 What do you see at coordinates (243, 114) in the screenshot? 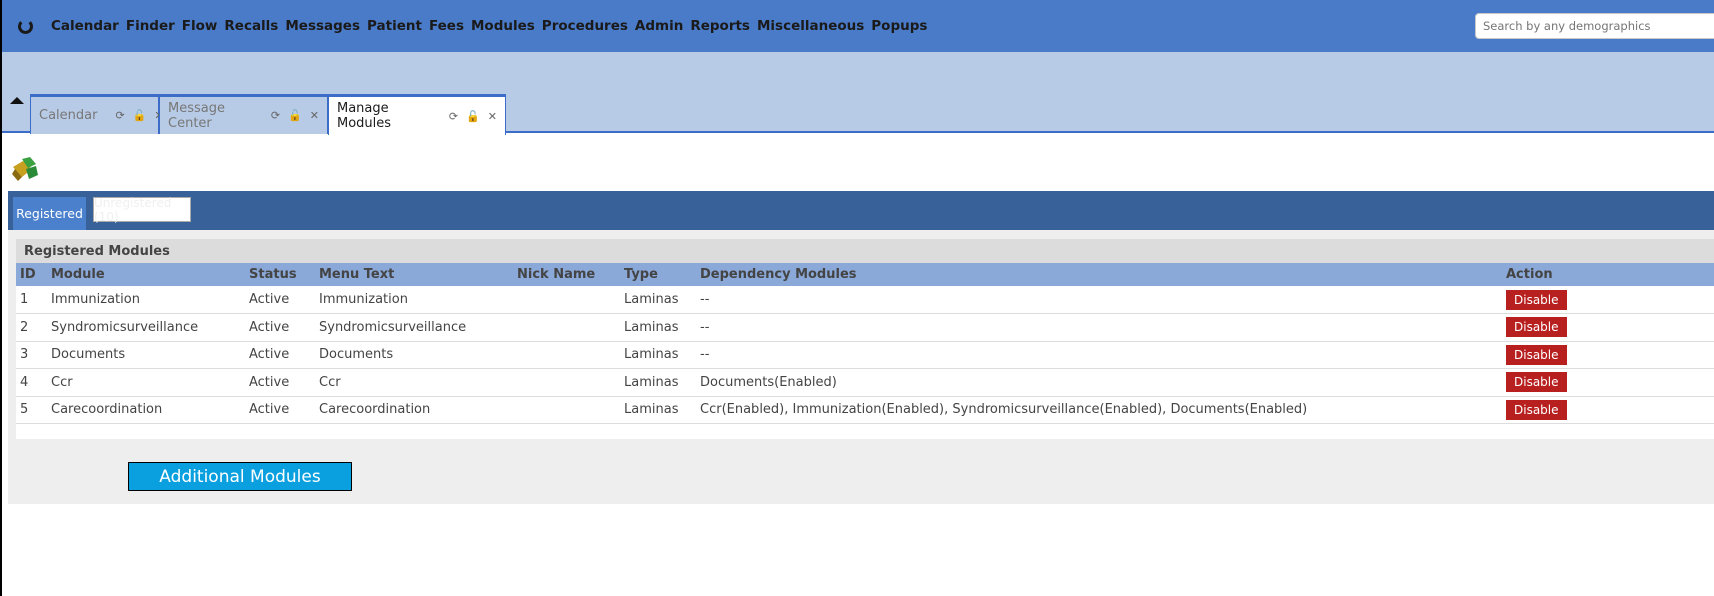
I see `tab-message-center: Message Center ⟳ 🔓 ✕` at bounding box center [243, 114].